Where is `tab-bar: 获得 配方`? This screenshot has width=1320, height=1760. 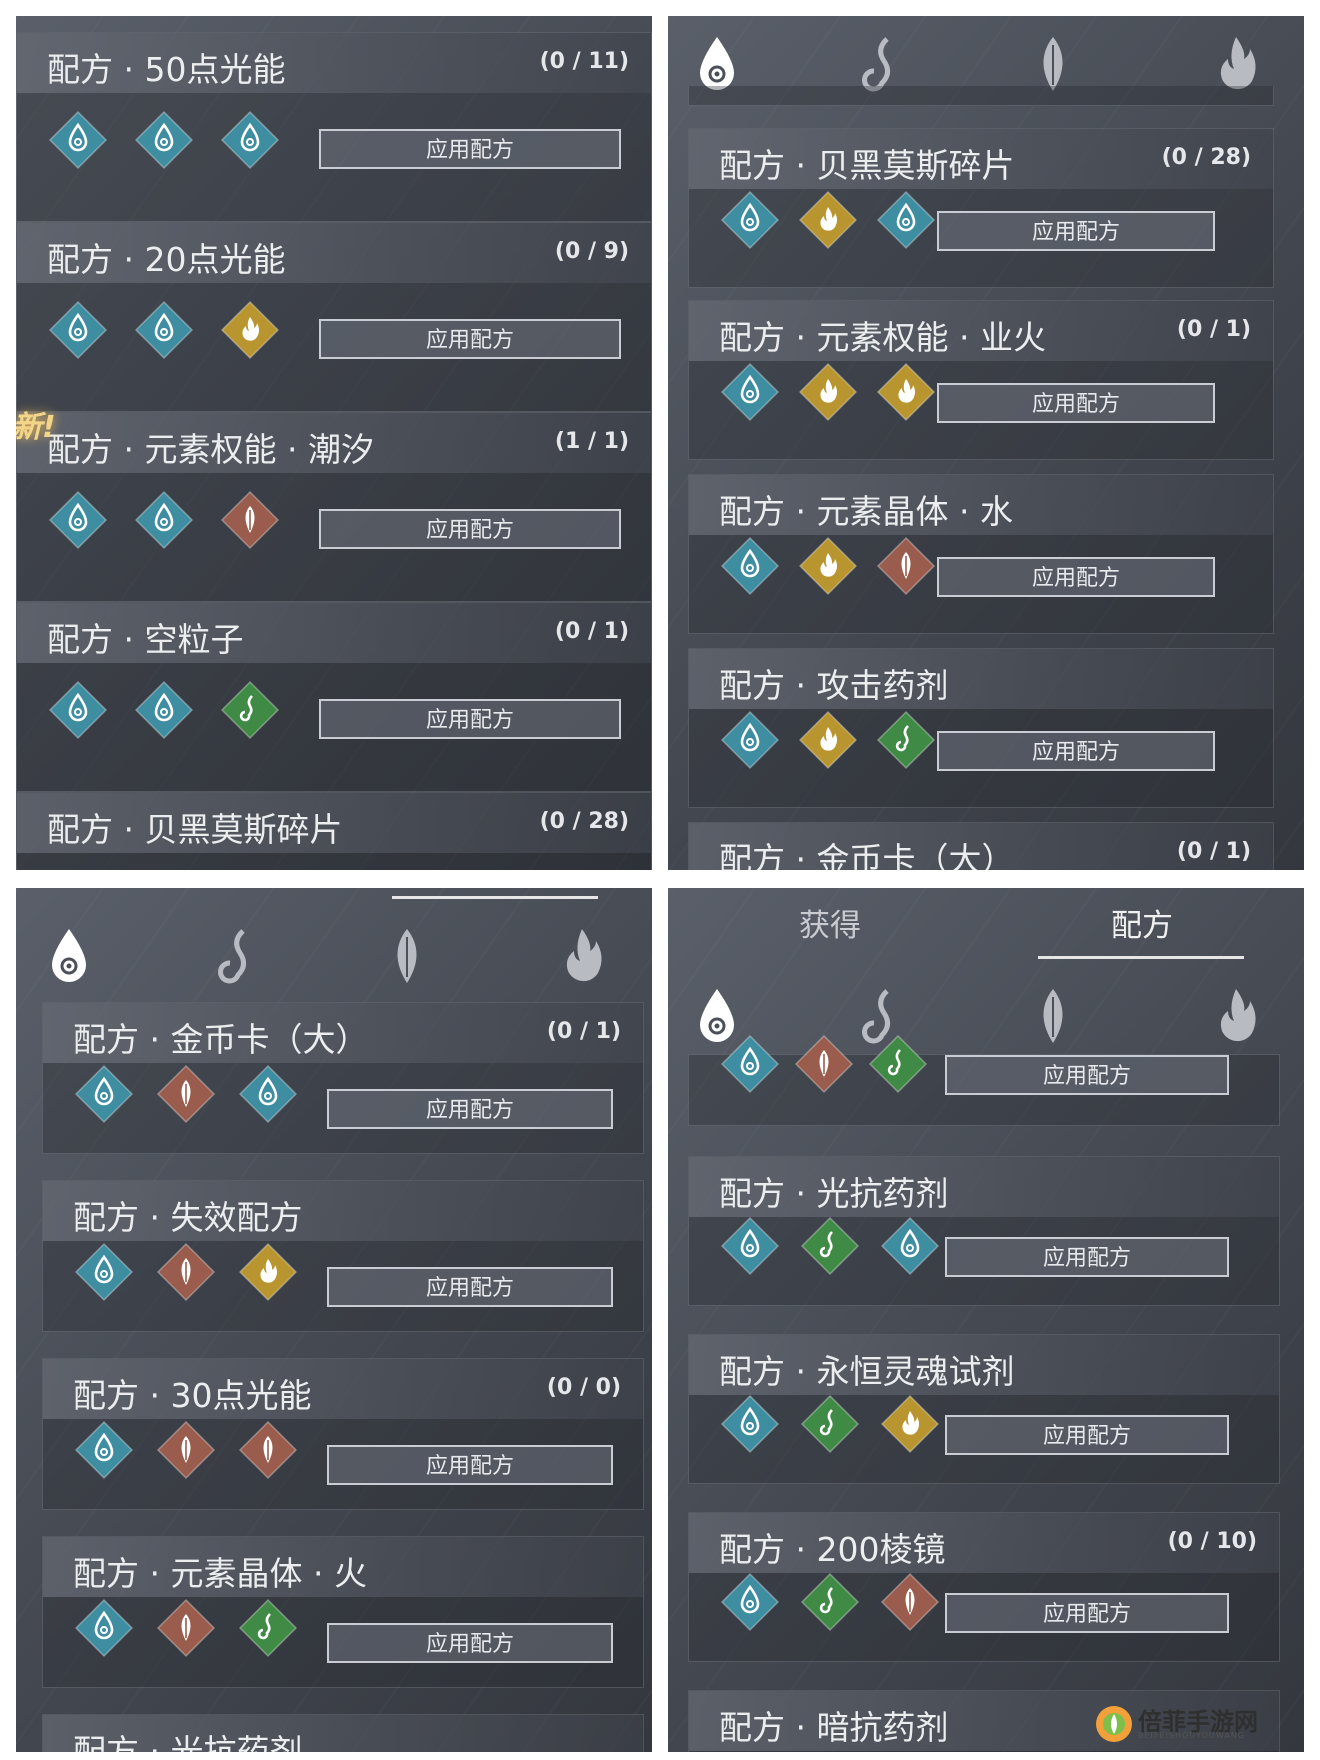
tab-bar: 获得 配方 is located at coordinates (986, 928).